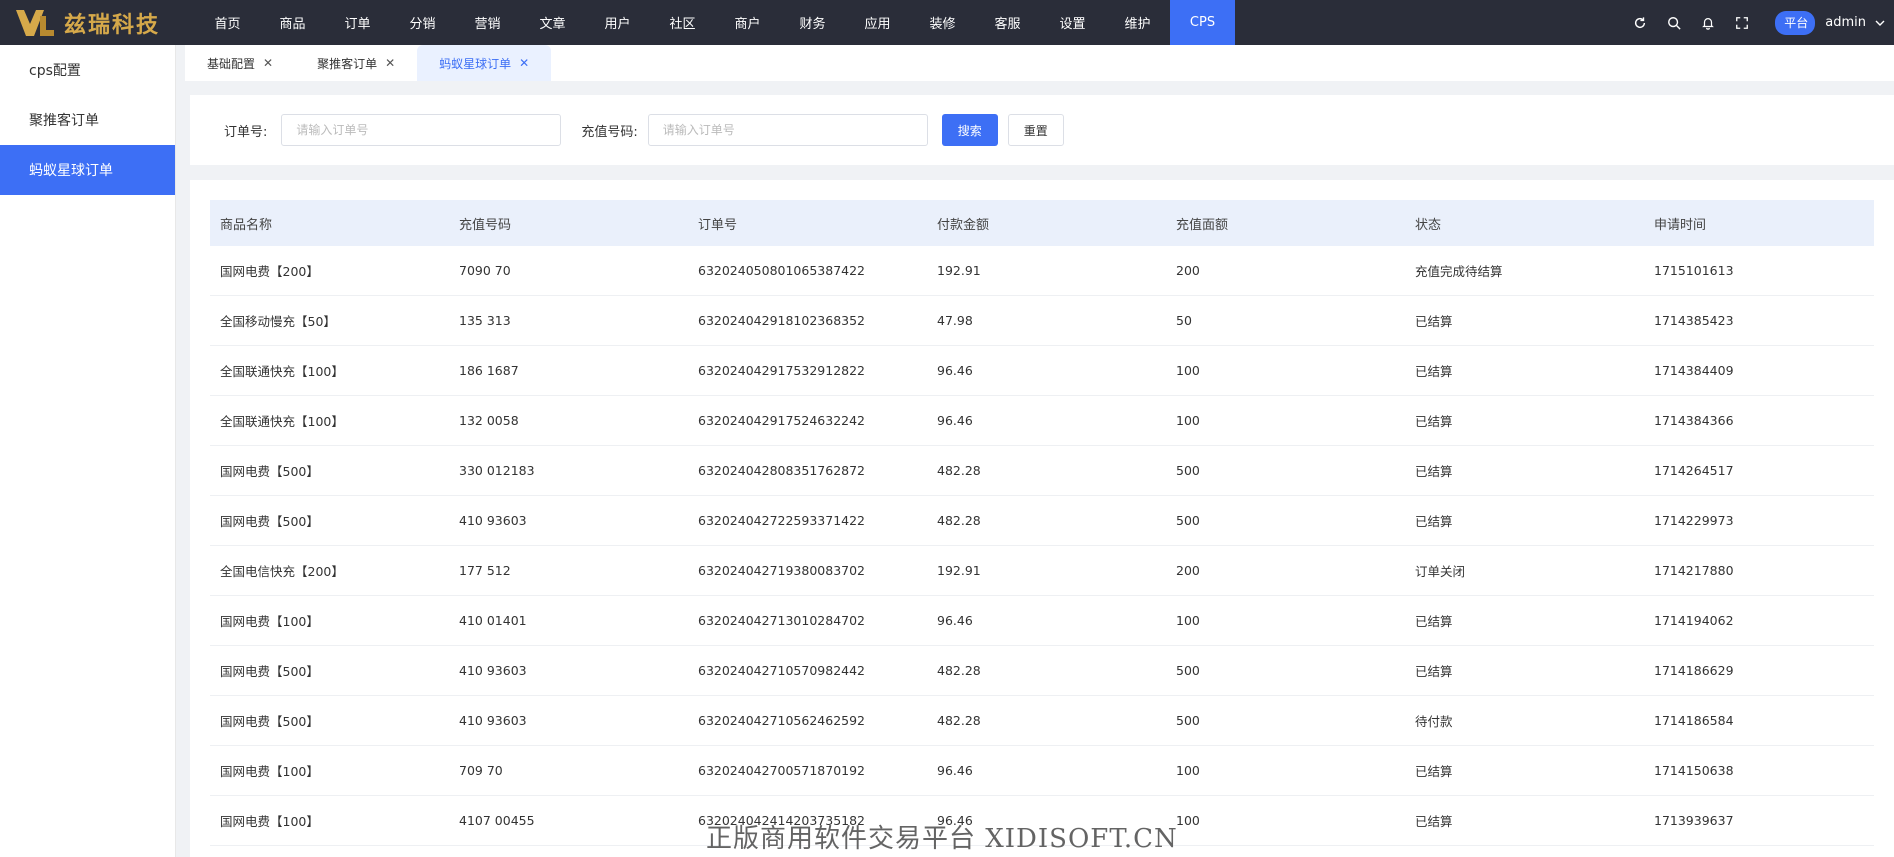  What do you see at coordinates (1042, 223) in the screenshot?
I see `table-header: 商品名称 充值号码 订单号 付款金额 充值面额 状态 申请时间` at bounding box center [1042, 223].